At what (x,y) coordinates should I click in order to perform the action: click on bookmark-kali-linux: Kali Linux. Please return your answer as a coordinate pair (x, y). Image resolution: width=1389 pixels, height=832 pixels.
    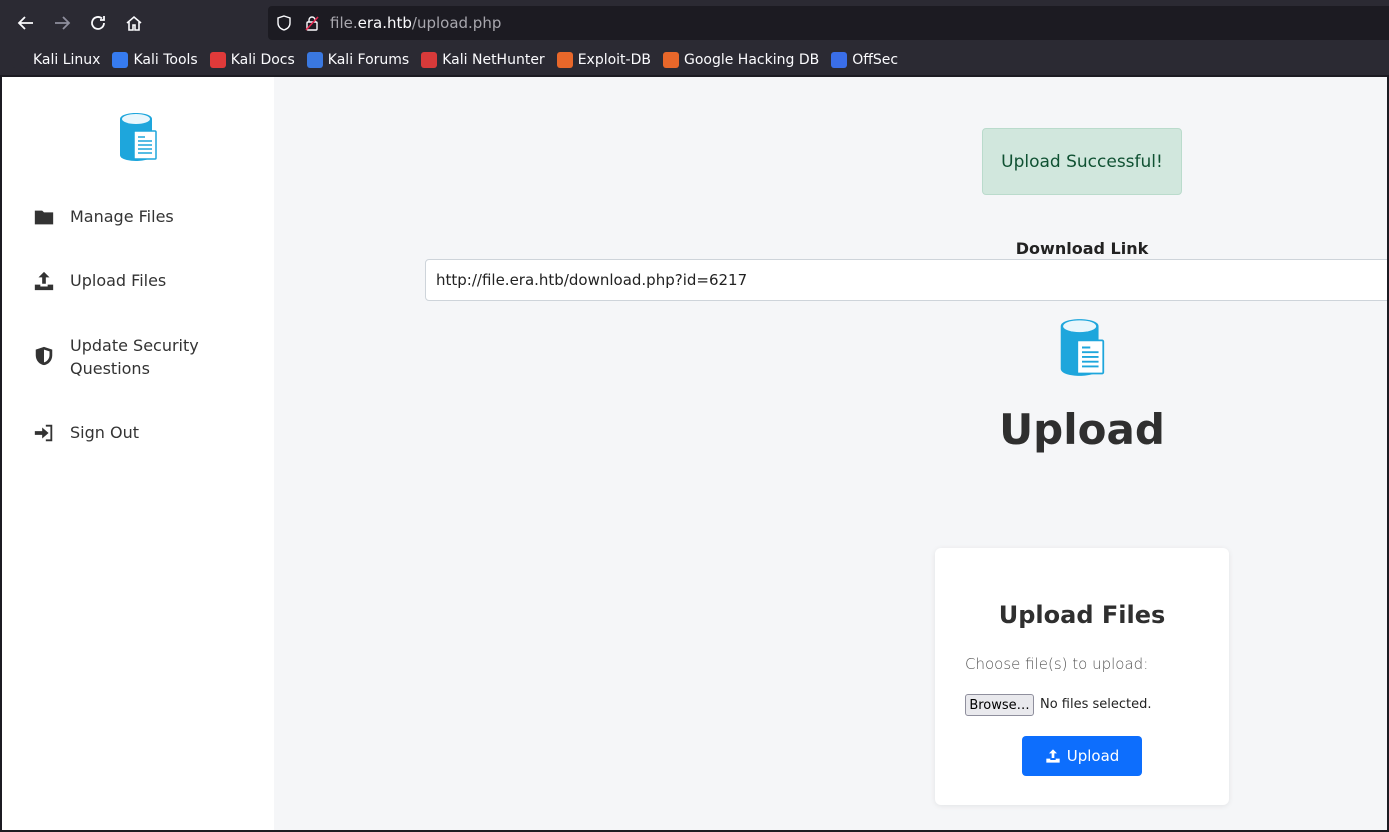
    Looking at the image, I should click on (56, 60).